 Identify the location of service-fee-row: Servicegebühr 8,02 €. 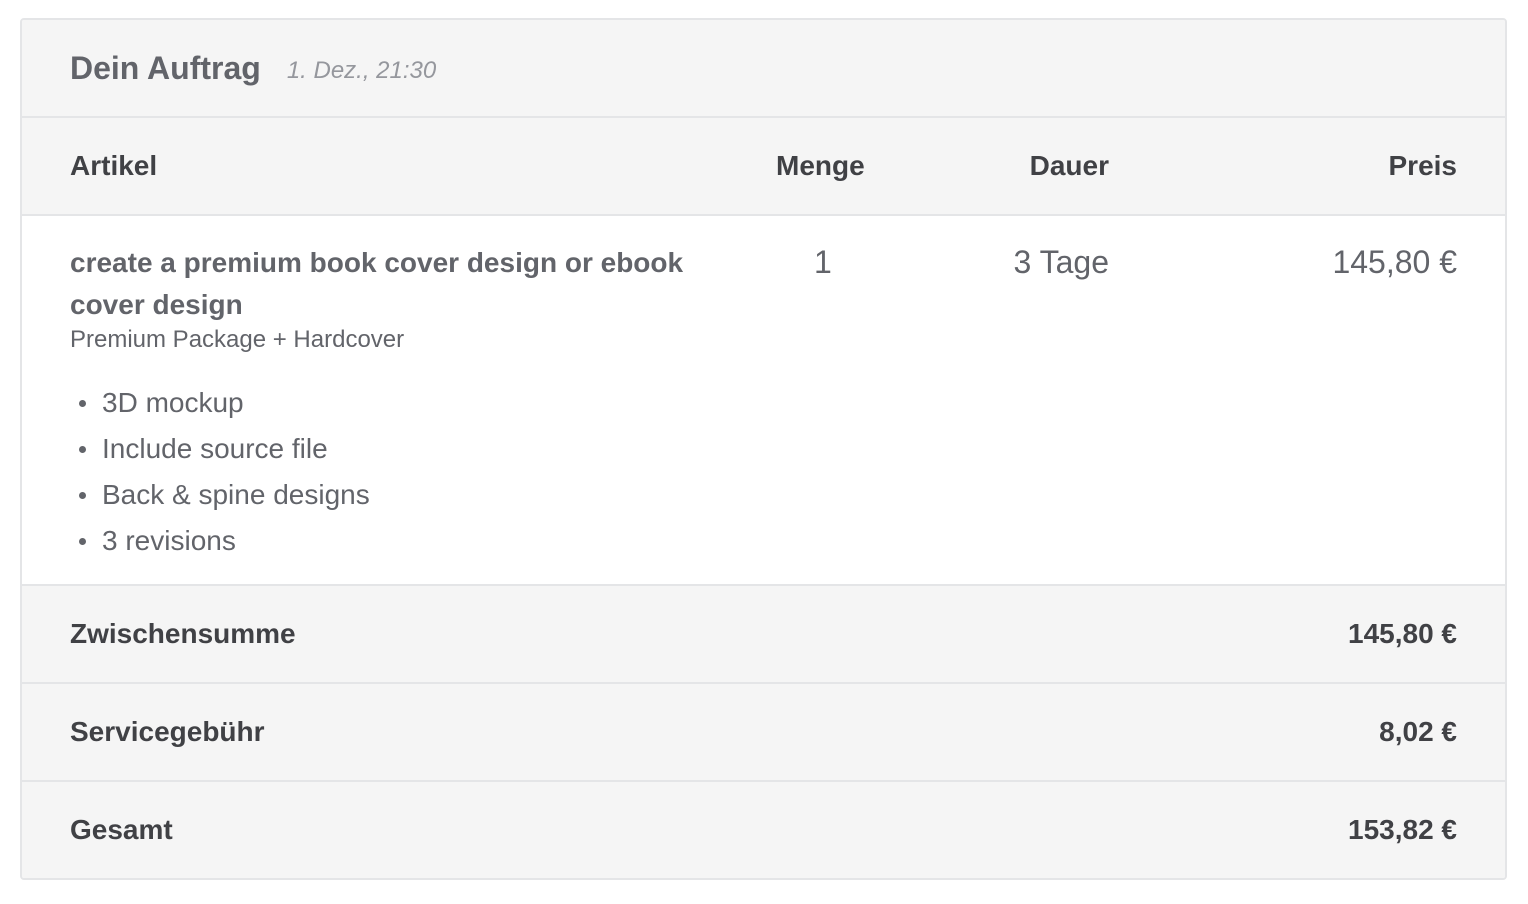
(763, 733).